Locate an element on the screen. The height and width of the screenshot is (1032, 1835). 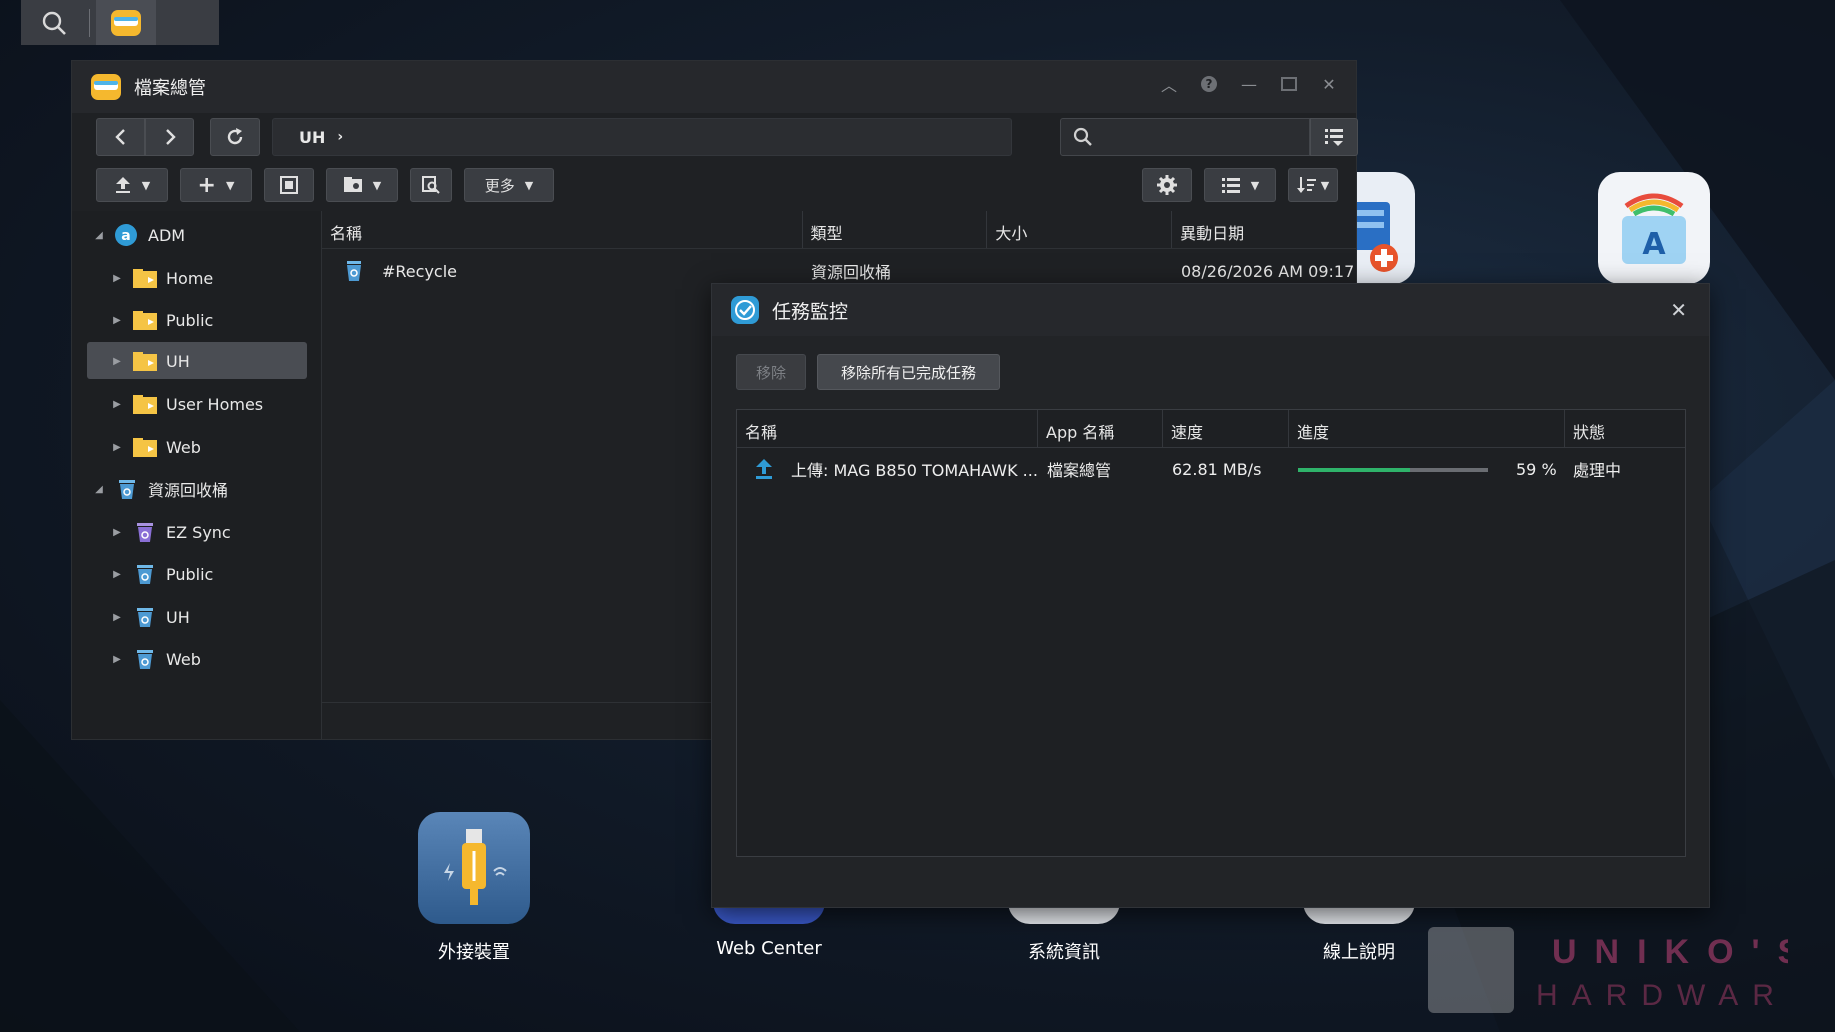
tree-label: Web is located at coordinates (183, 659).